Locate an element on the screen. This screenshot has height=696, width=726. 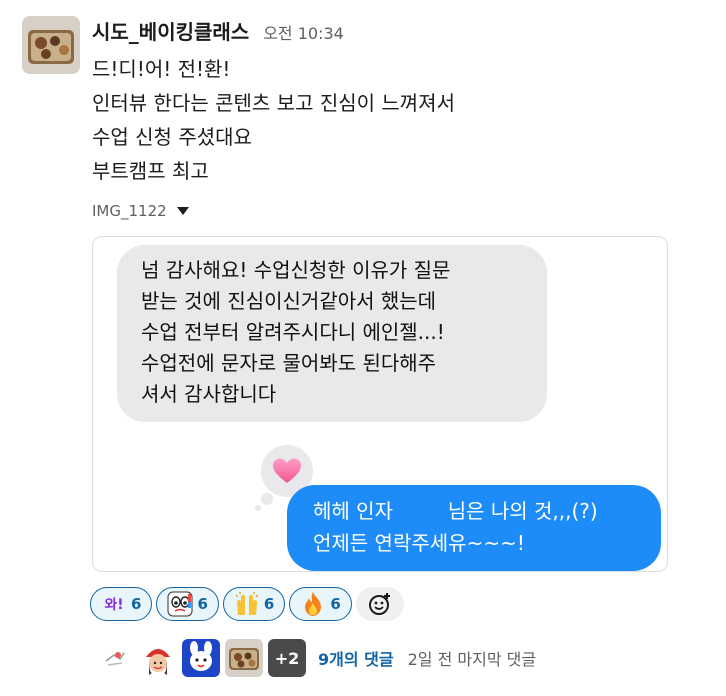
message-line: 수업 신청 주셨대요 is located at coordinates (172, 137).